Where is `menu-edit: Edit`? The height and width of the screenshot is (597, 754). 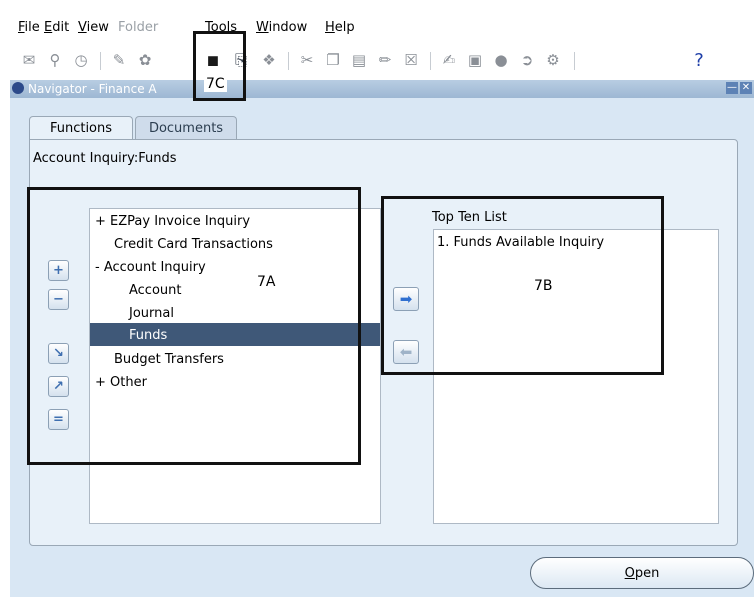
menu-edit: Edit is located at coordinates (56, 27).